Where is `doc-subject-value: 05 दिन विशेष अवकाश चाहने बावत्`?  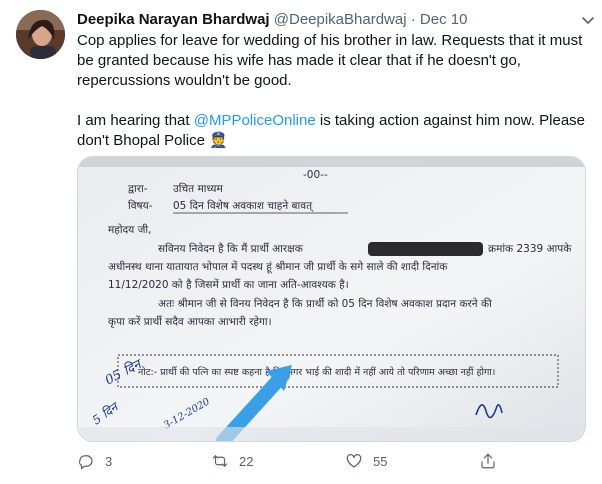
doc-subject-value: 05 दिन विशेष अवकाश चाहने बावत् is located at coordinates (243, 205).